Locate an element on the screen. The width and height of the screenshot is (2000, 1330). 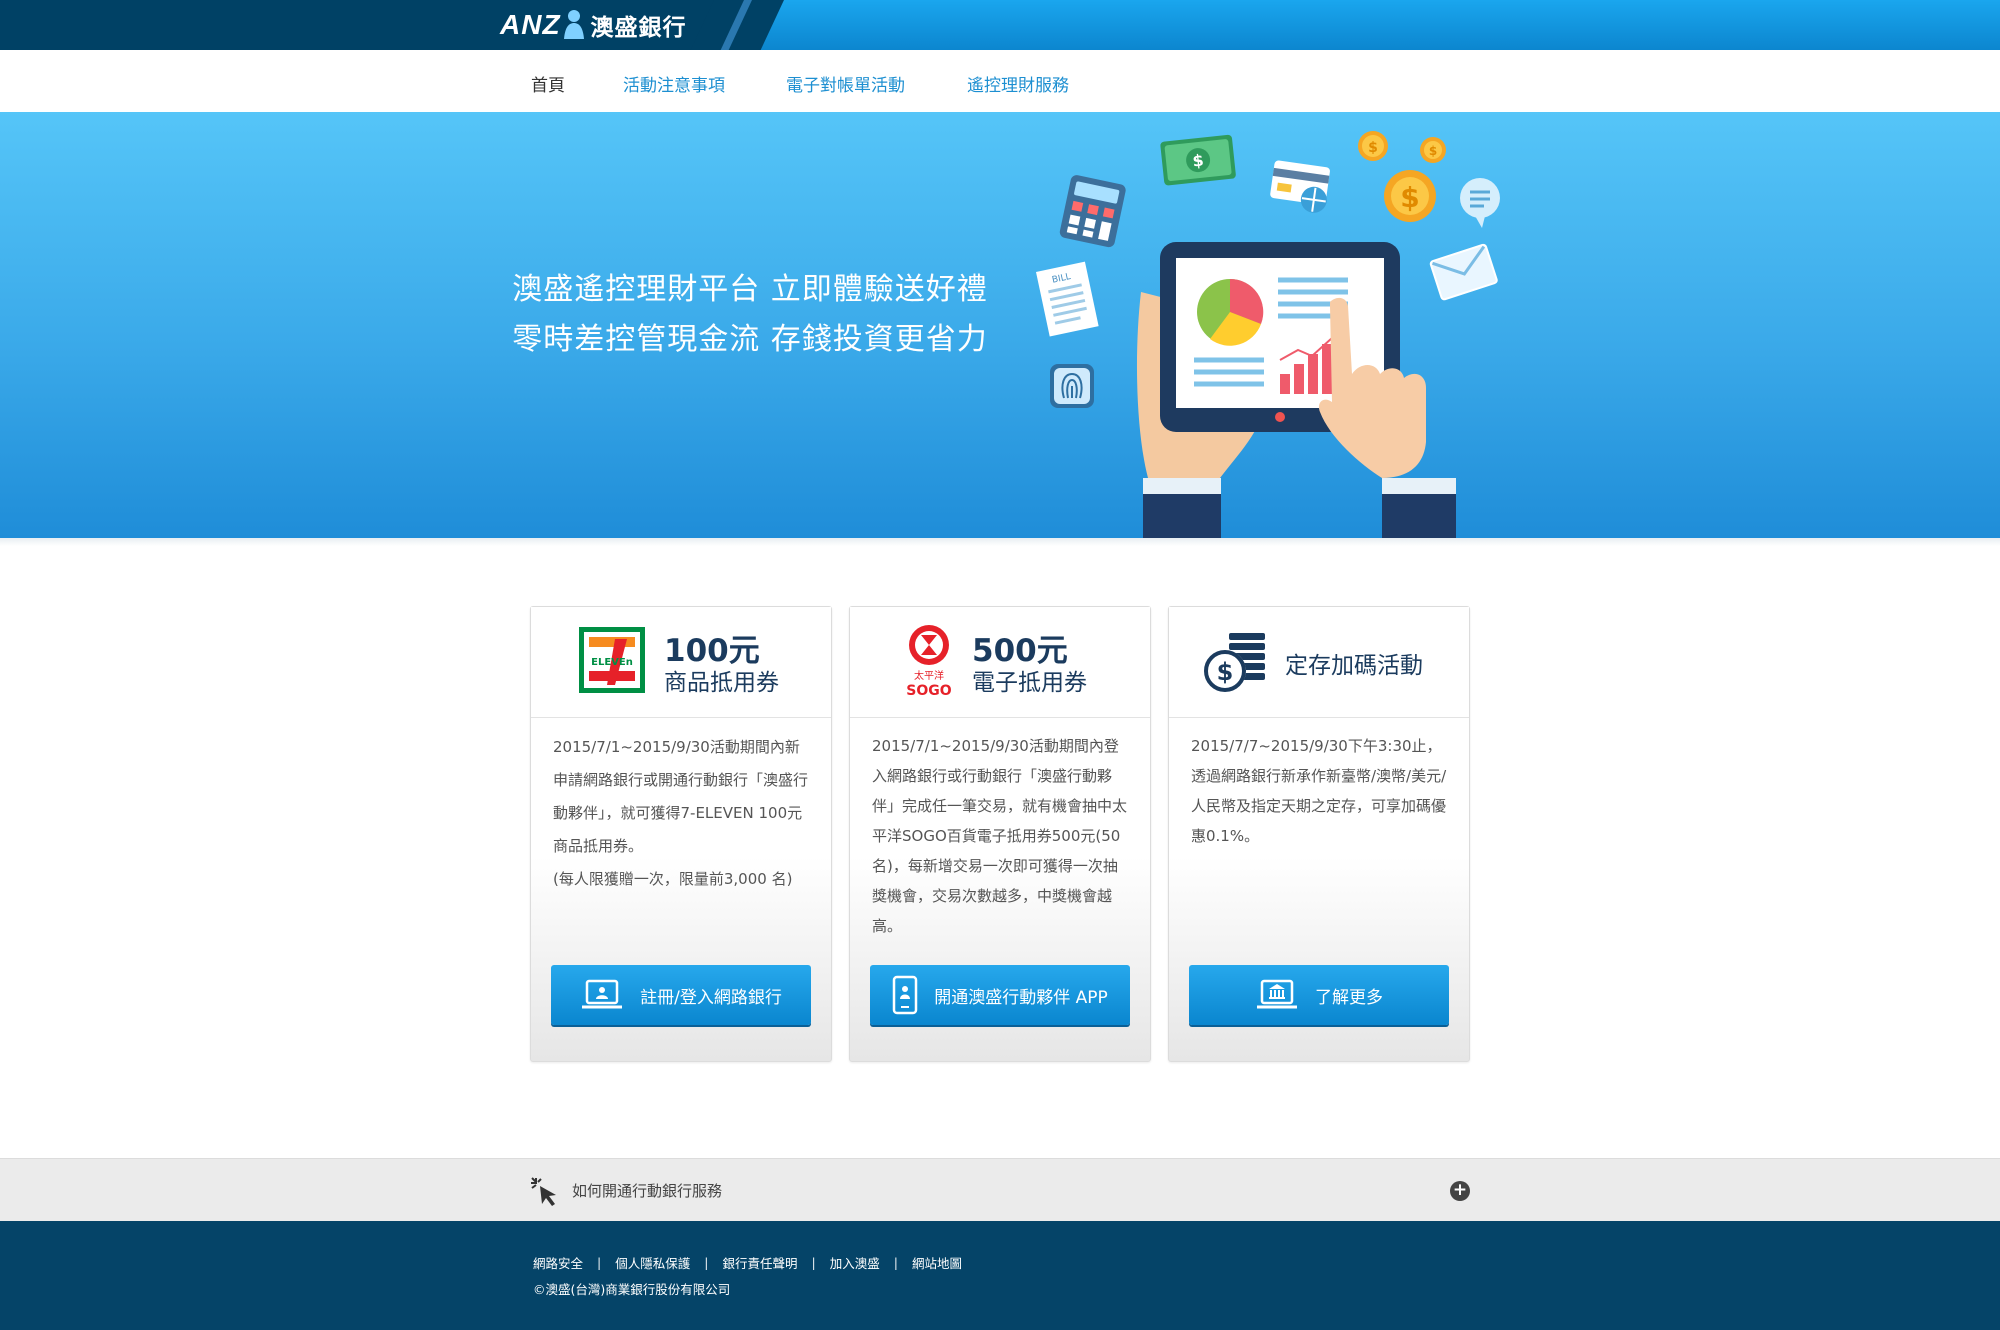
coin-icons: $ $ $ is located at coordinates (1402, 176).